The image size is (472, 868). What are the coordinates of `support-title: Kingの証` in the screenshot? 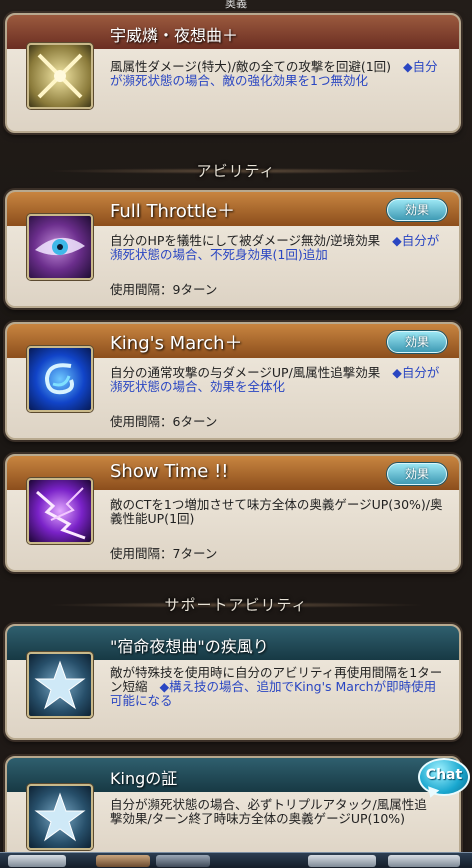 It's located at (144, 778).